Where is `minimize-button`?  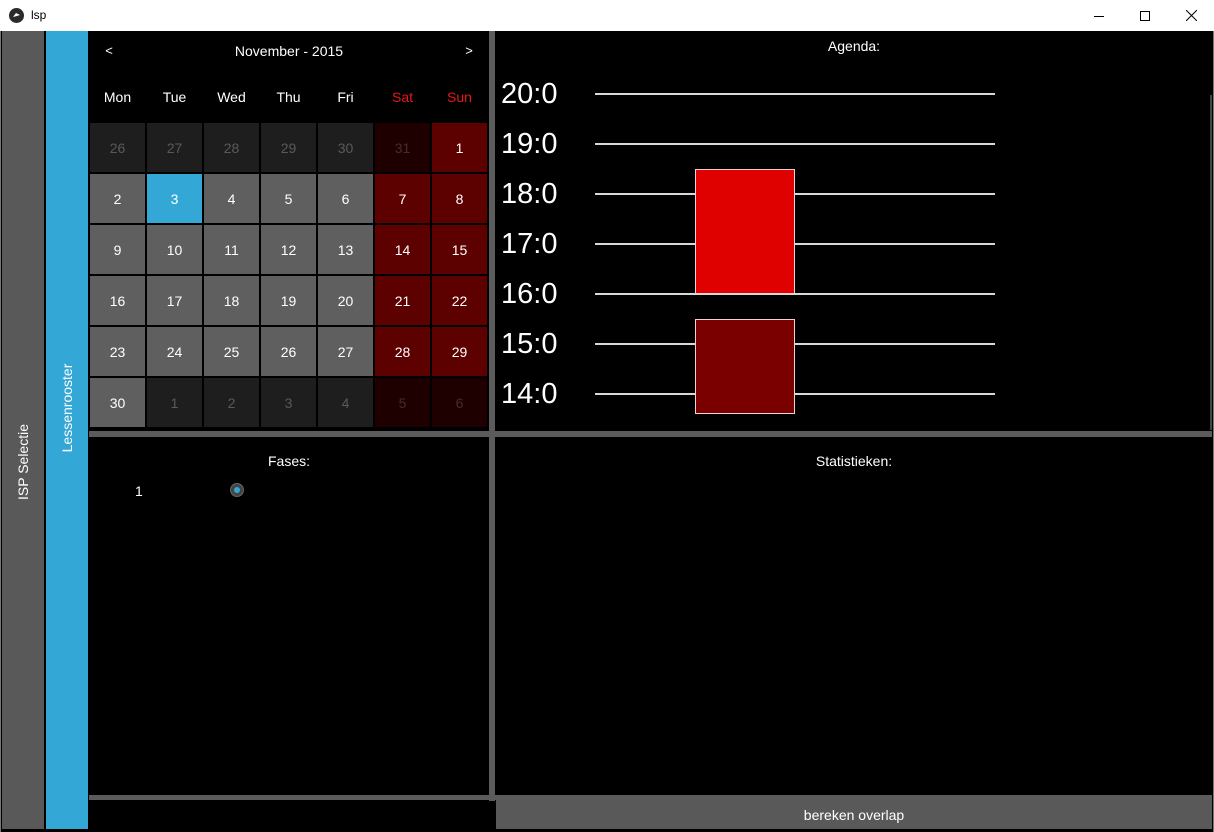 minimize-button is located at coordinates (1099, 15).